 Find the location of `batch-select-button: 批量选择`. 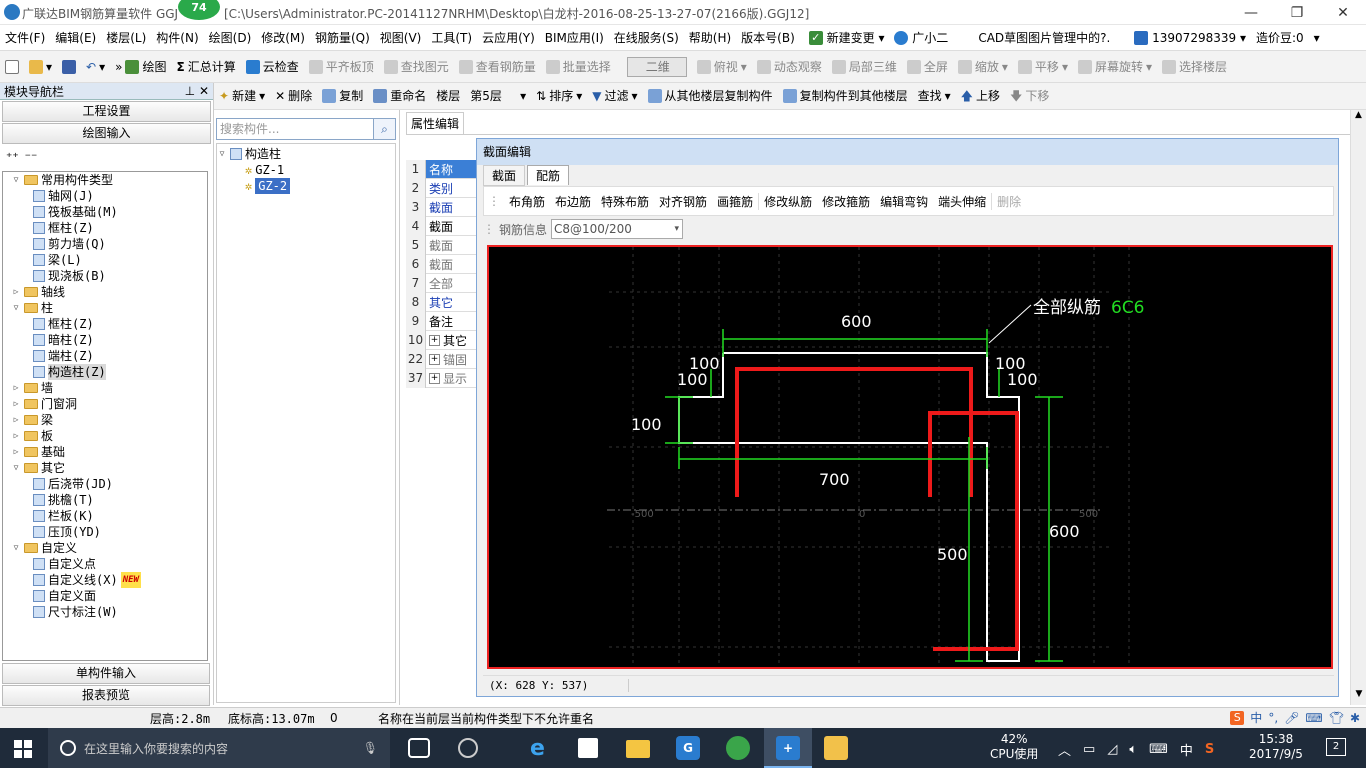

batch-select-button: 批量选择 is located at coordinates (578, 67).